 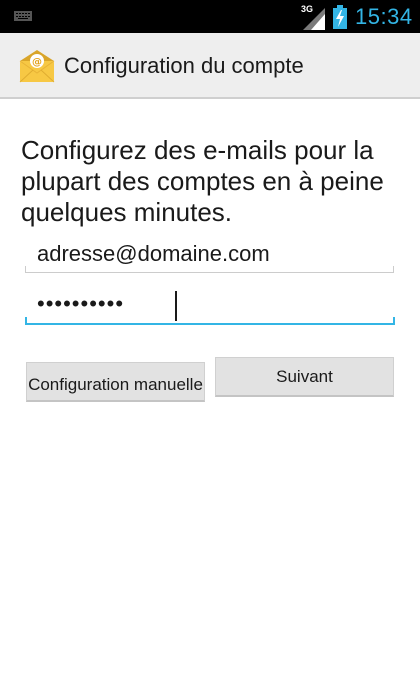 I want to click on manual-setup-button: Configuration manuelle, so click(x=115, y=382).